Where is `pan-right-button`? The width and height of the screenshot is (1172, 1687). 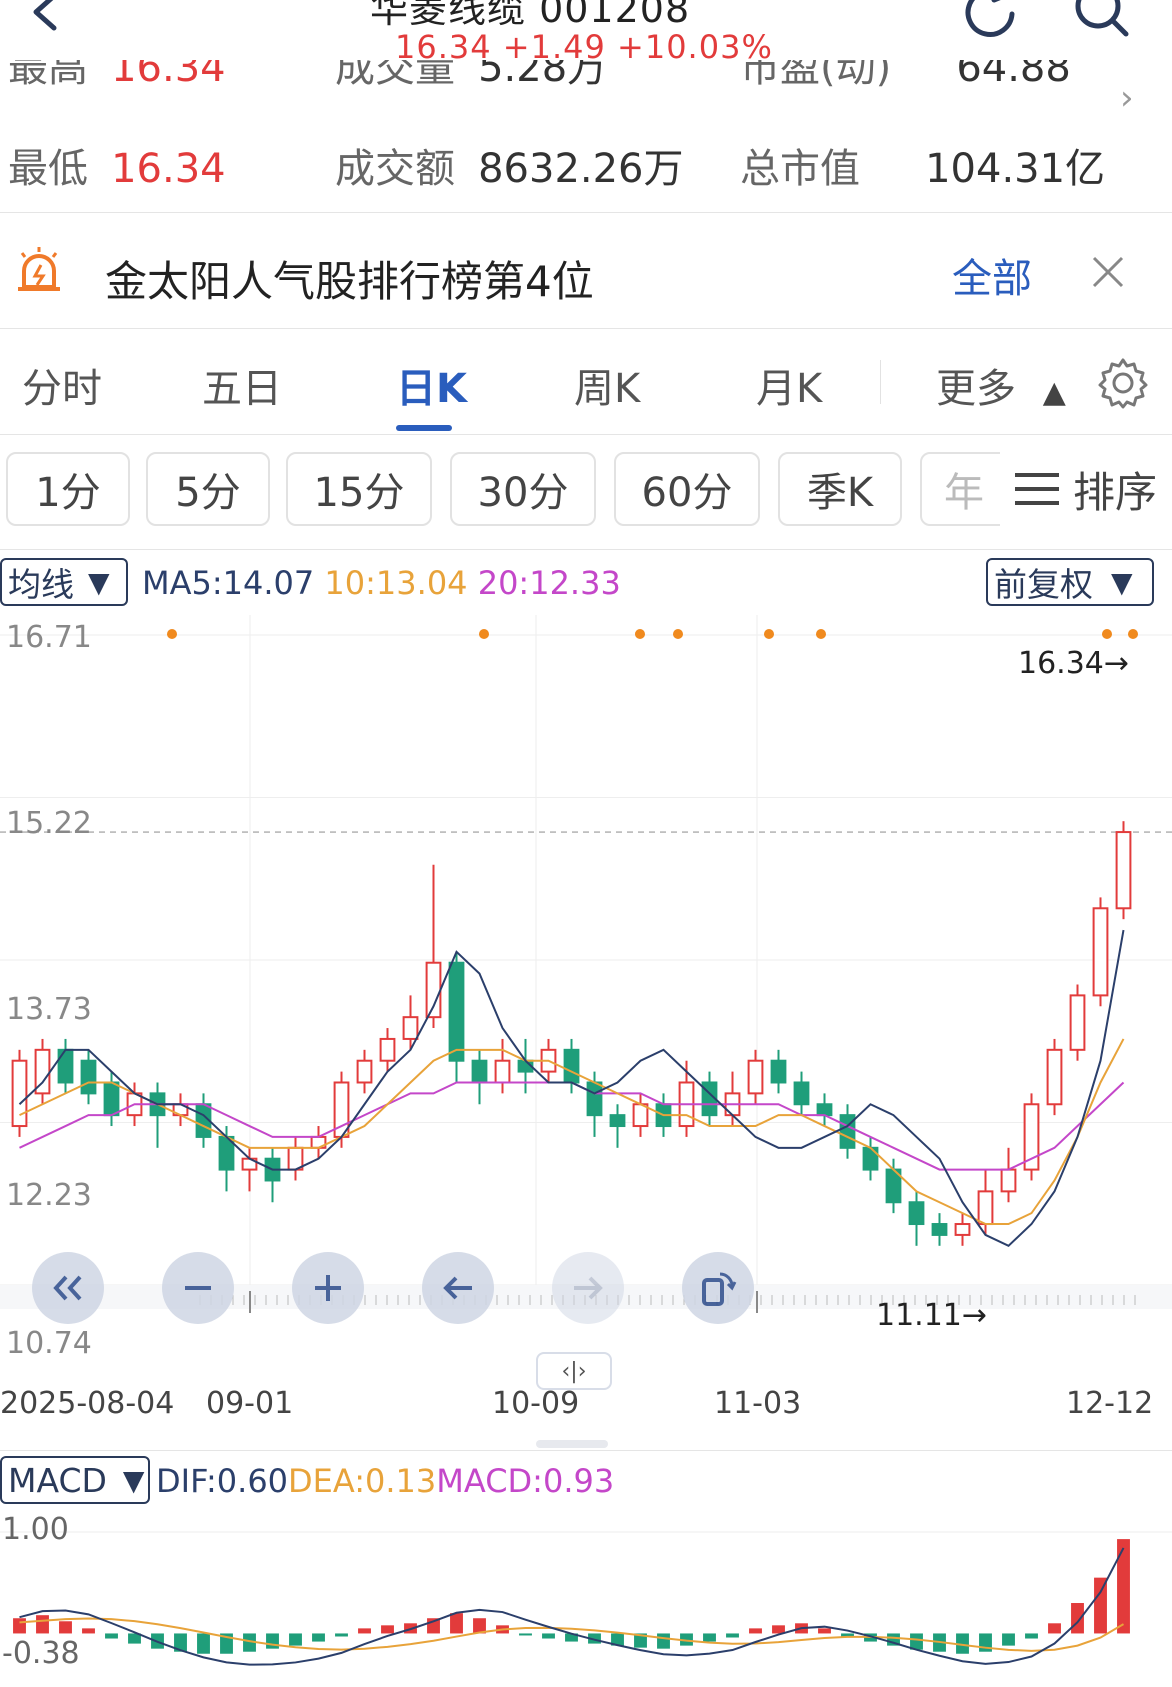 pan-right-button is located at coordinates (588, 1288).